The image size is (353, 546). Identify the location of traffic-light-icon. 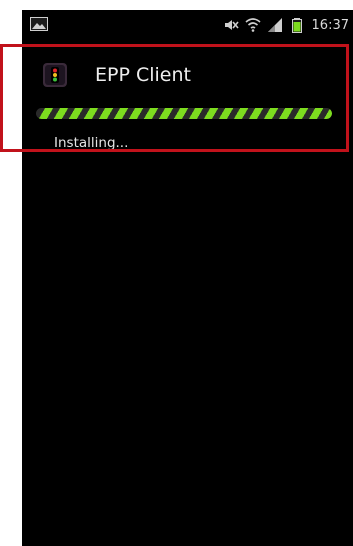
(55, 75).